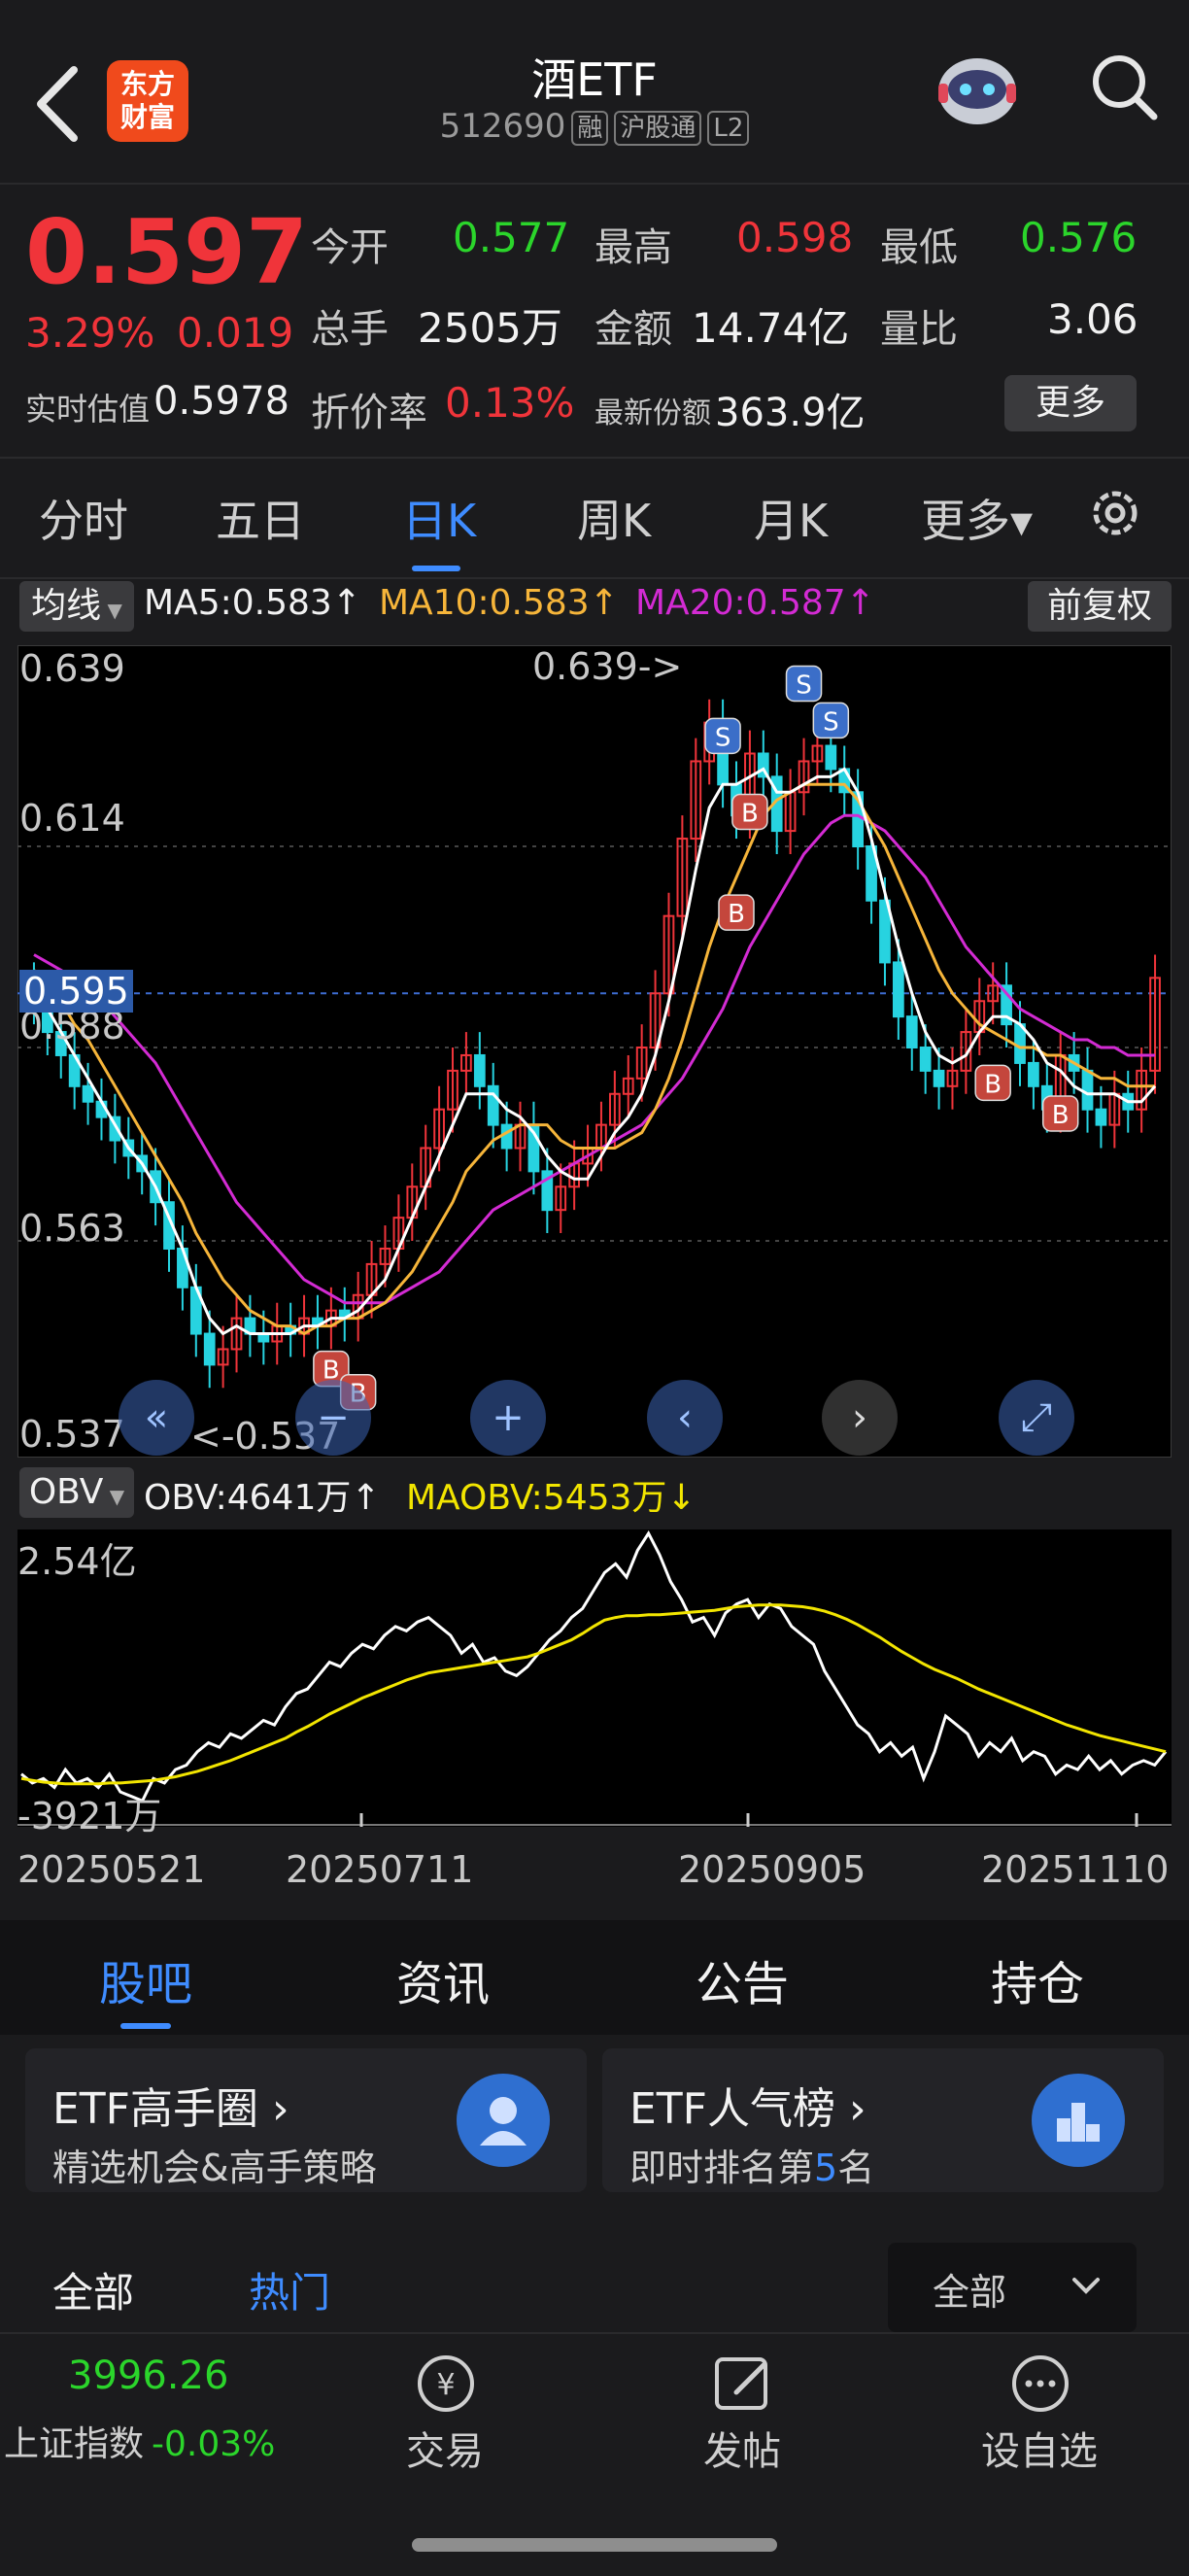  I want to click on active-content-tab-indicator, so click(145, 2026).